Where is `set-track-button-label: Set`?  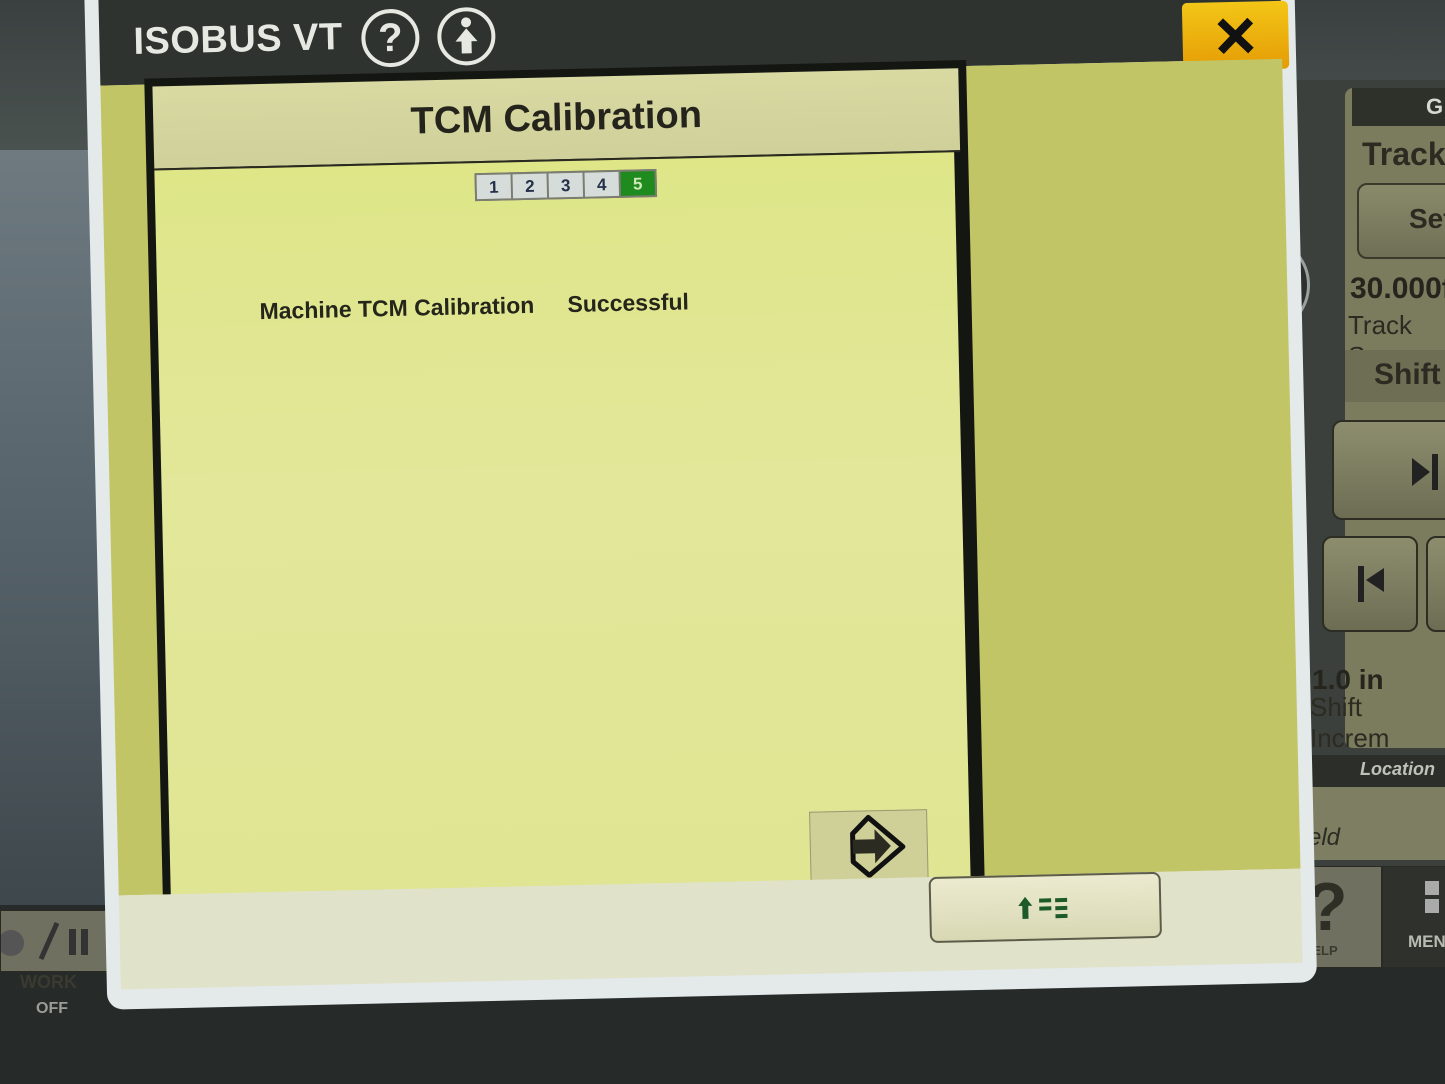
set-track-button-label: Set is located at coordinates (1427, 218).